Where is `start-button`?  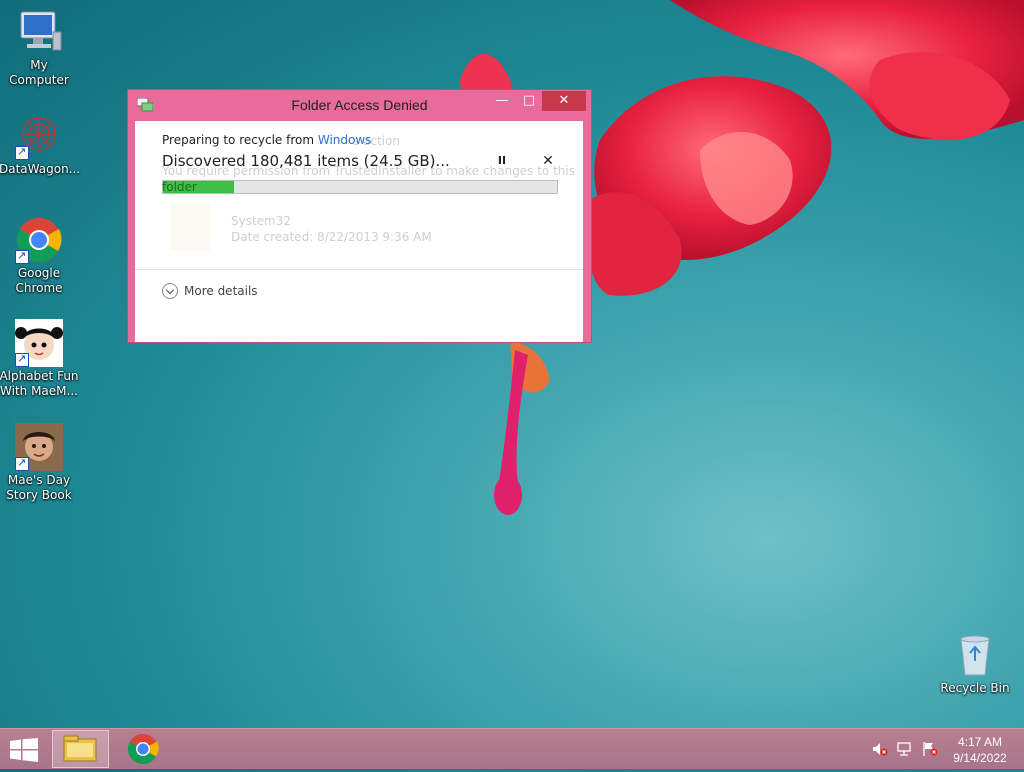
start-button is located at coordinates (24, 750).